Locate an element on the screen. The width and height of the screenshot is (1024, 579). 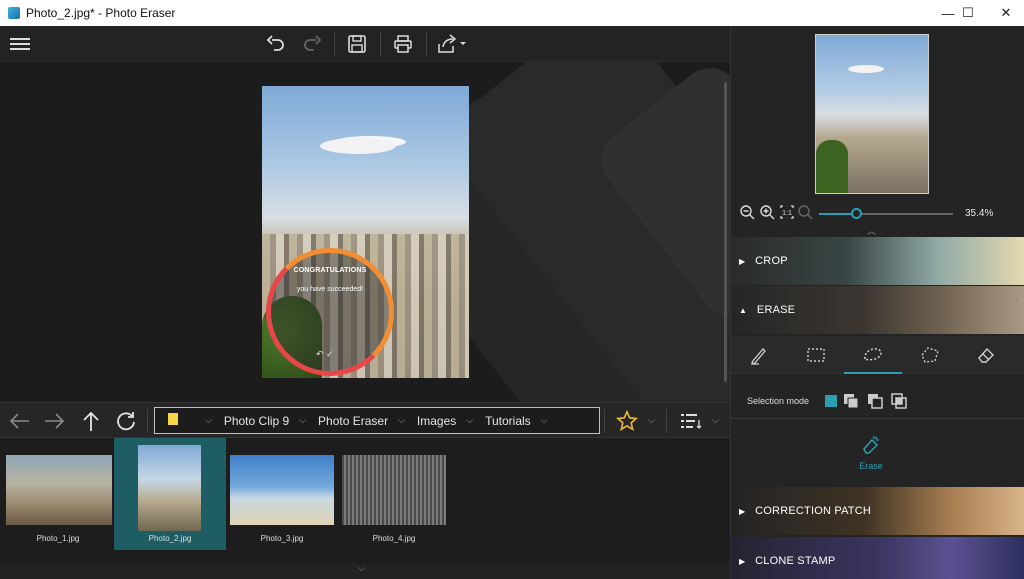
selection-add-icon is located at coordinates (851, 401).